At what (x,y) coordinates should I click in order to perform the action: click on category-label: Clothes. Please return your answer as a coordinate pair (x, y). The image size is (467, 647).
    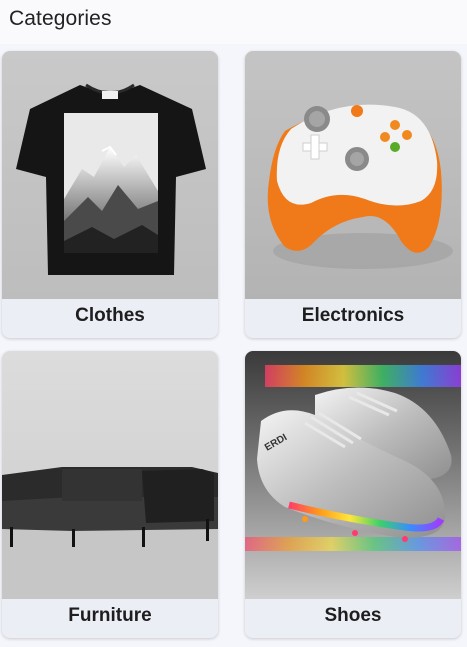
    Looking at the image, I should click on (110, 315).